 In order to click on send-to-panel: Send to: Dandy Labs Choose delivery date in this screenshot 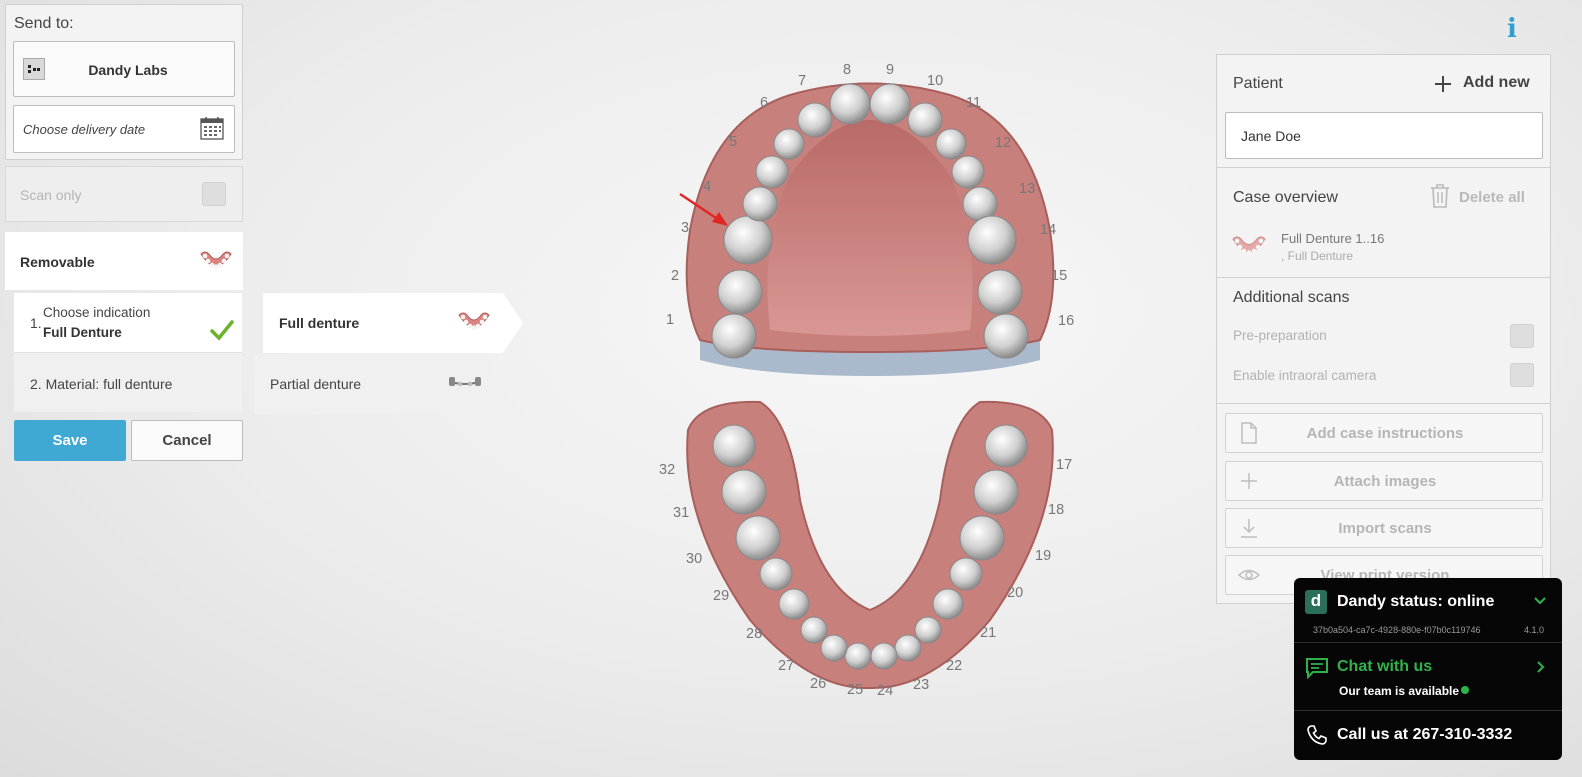, I will do `click(124, 82)`.